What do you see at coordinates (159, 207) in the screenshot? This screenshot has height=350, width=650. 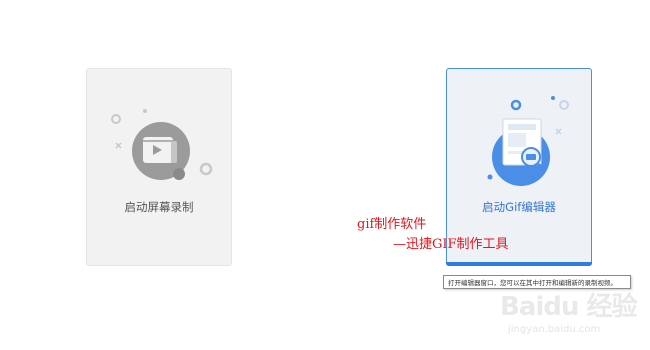 I see `card-label: 启动屏幕录制` at bounding box center [159, 207].